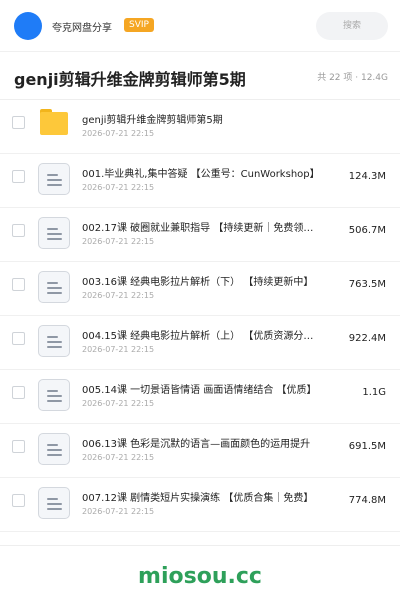 The width and height of the screenshot is (400, 600). What do you see at coordinates (200, 576) in the screenshot?
I see `watermark: miosou.cc` at bounding box center [200, 576].